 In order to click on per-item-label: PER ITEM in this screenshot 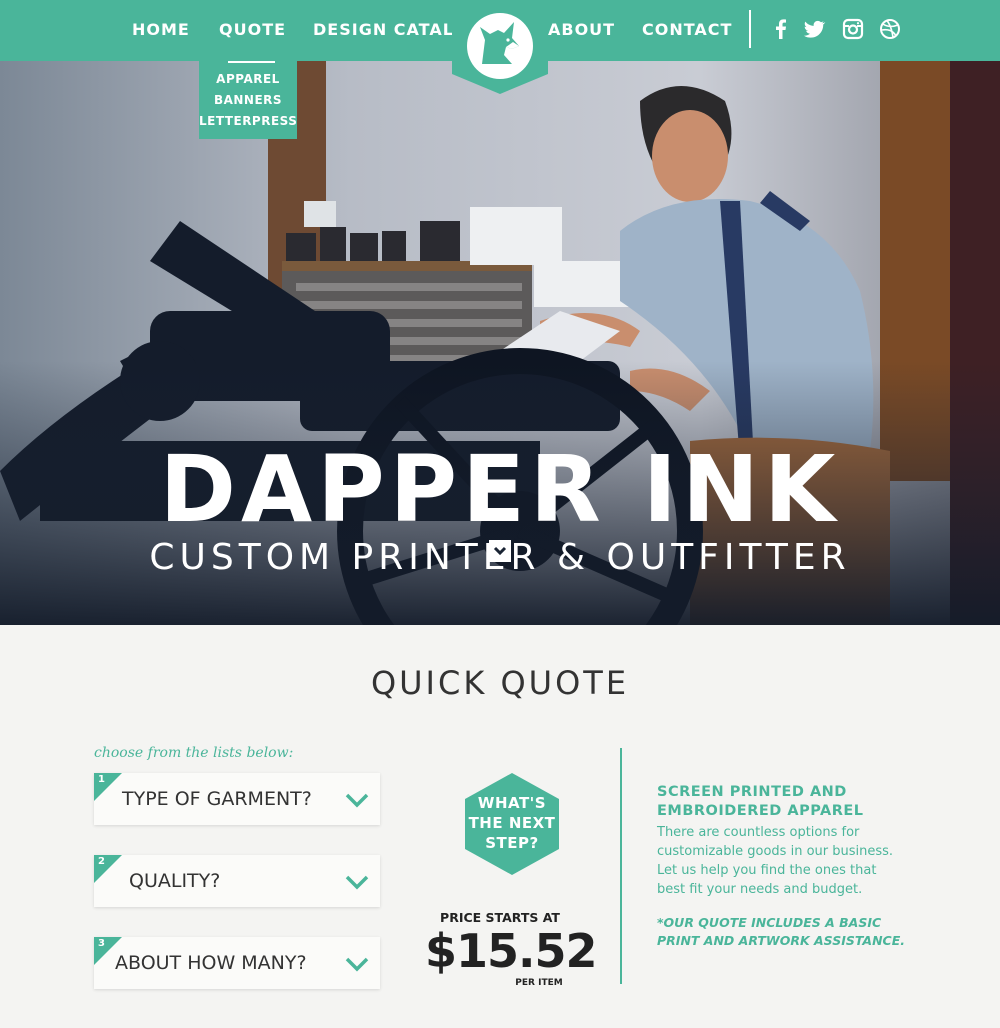, I will do `click(539, 983)`.